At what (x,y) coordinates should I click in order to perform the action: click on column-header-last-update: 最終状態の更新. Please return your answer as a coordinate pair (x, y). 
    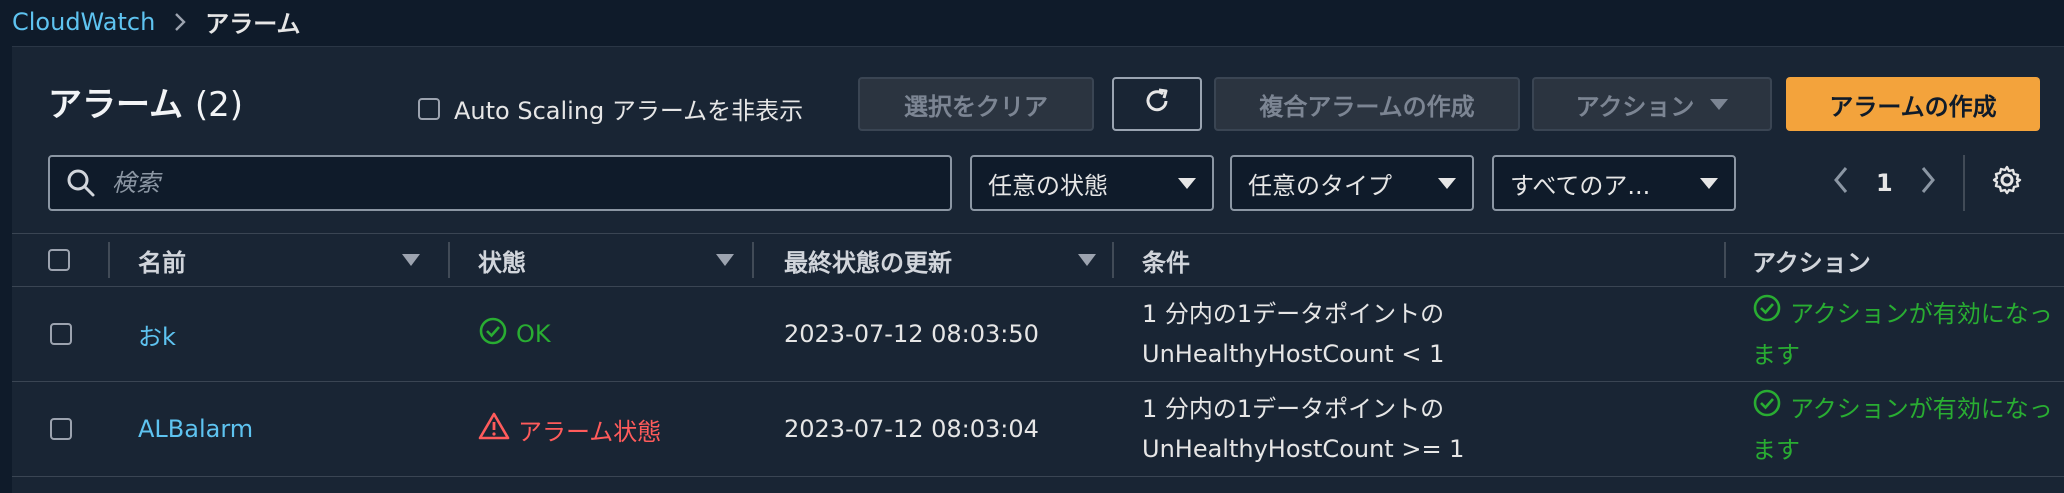
    Looking at the image, I should click on (944, 260).